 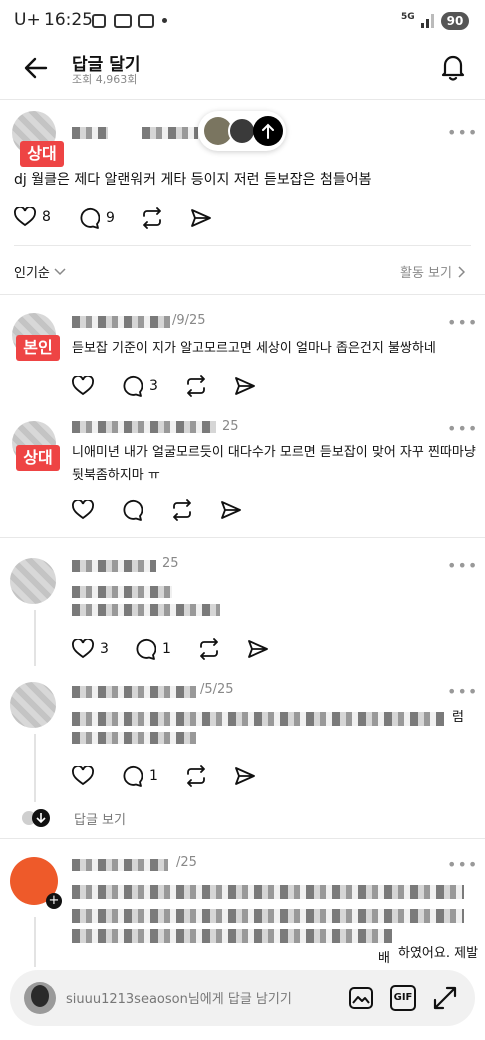 I want to click on like-button: 8, so click(x=32, y=217).